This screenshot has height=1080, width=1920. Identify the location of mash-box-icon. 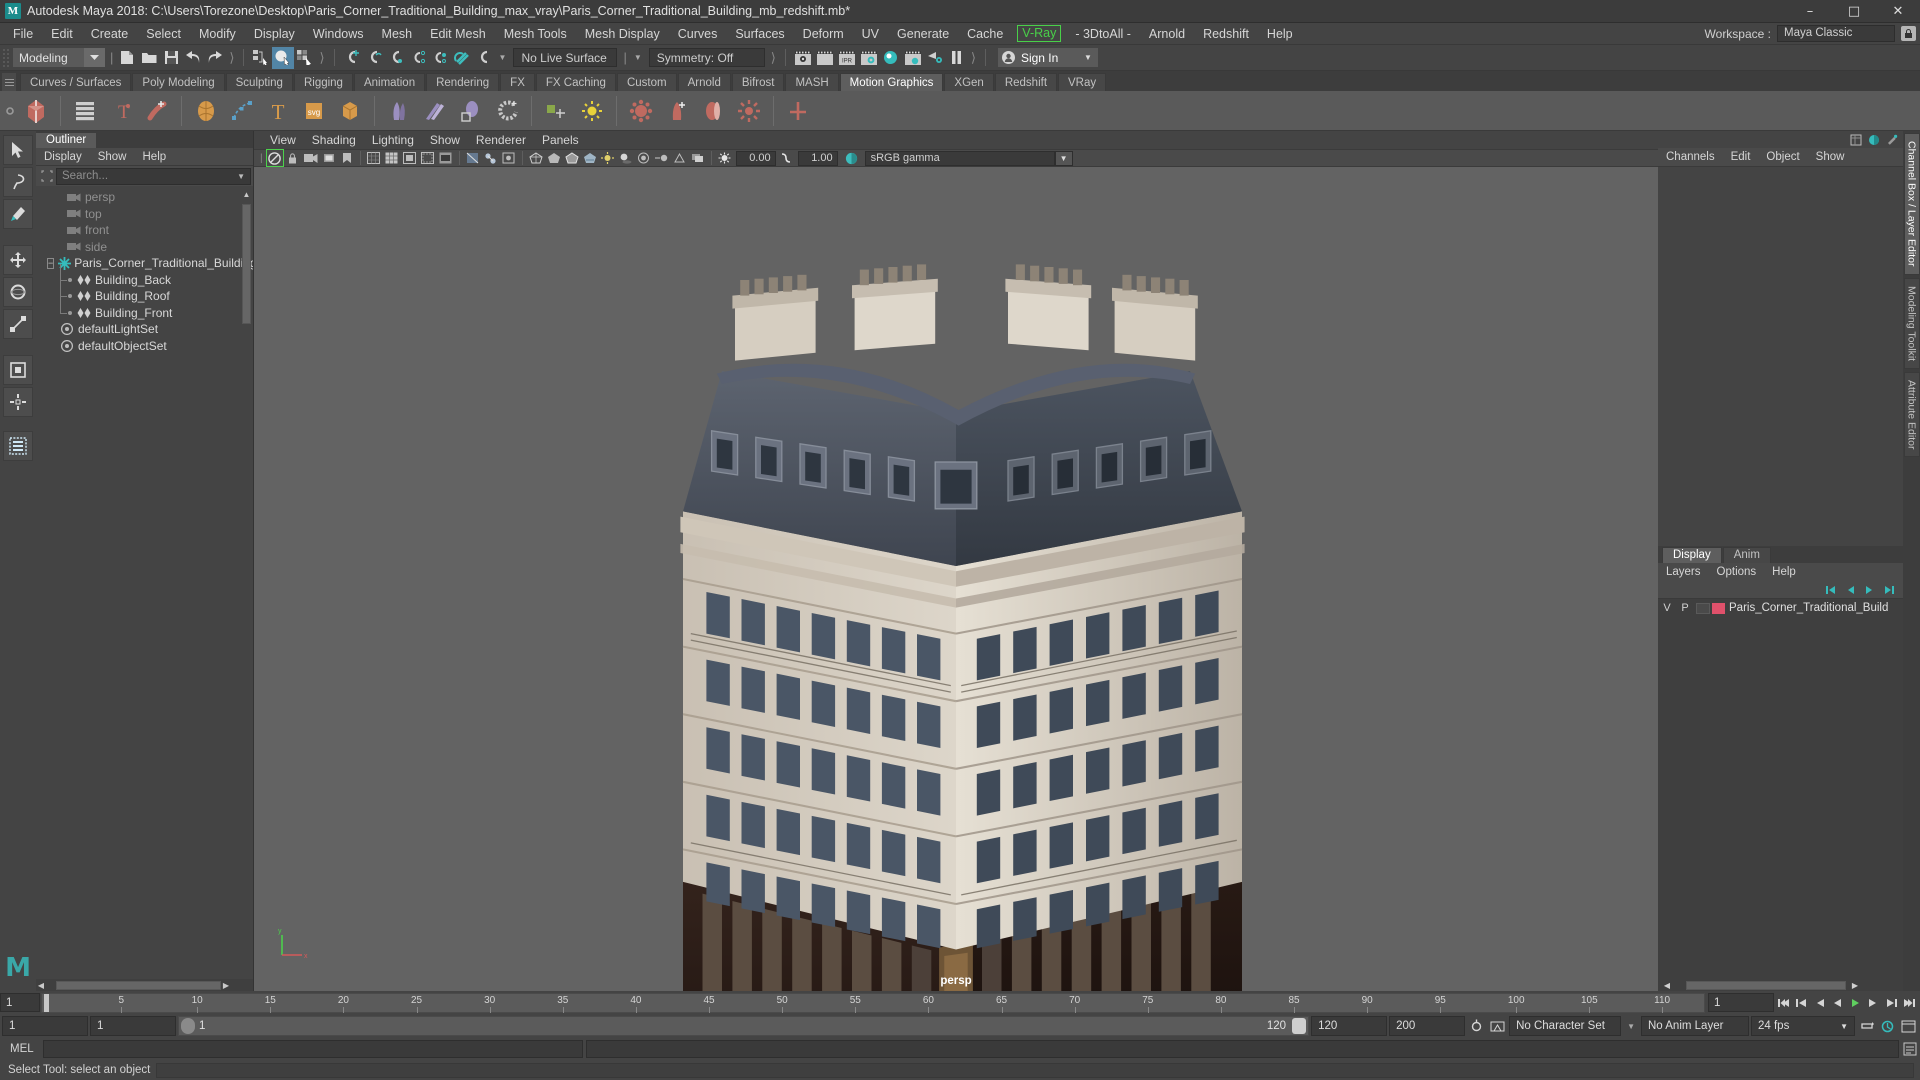
(350, 111).